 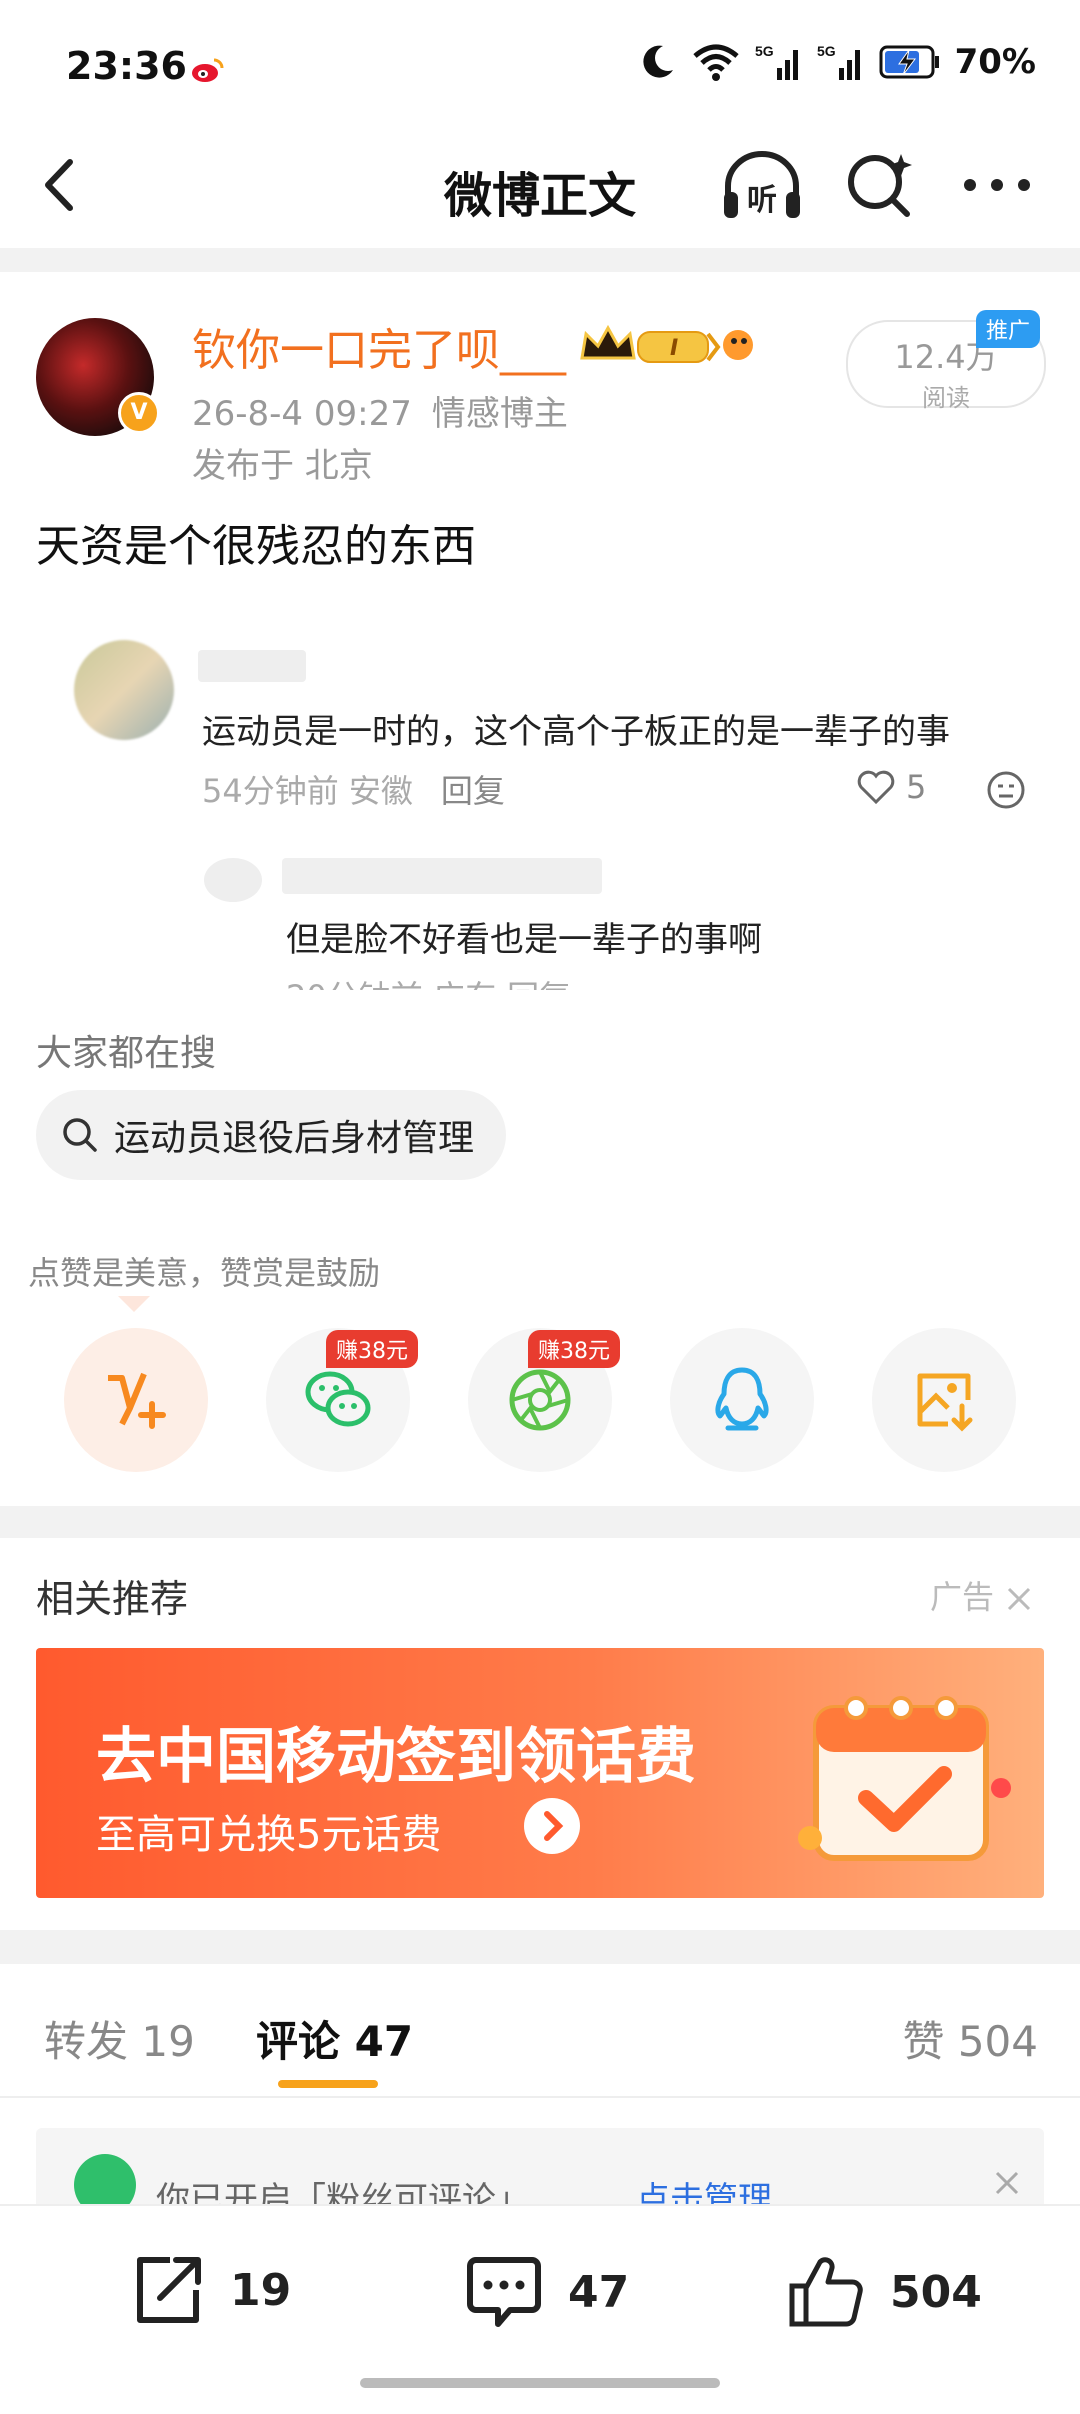 What do you see at coordinates (473, 791) in the screenshot?
I see `reply-button: 回复` at bounding box center [473, 791].